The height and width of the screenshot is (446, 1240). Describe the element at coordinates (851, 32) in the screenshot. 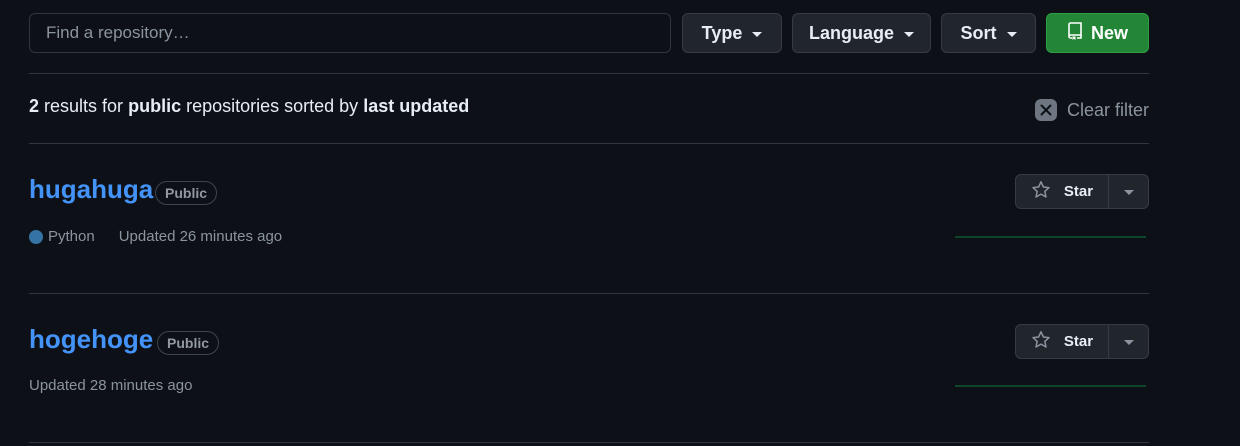

I see `language-filter-label: Language` at that location.